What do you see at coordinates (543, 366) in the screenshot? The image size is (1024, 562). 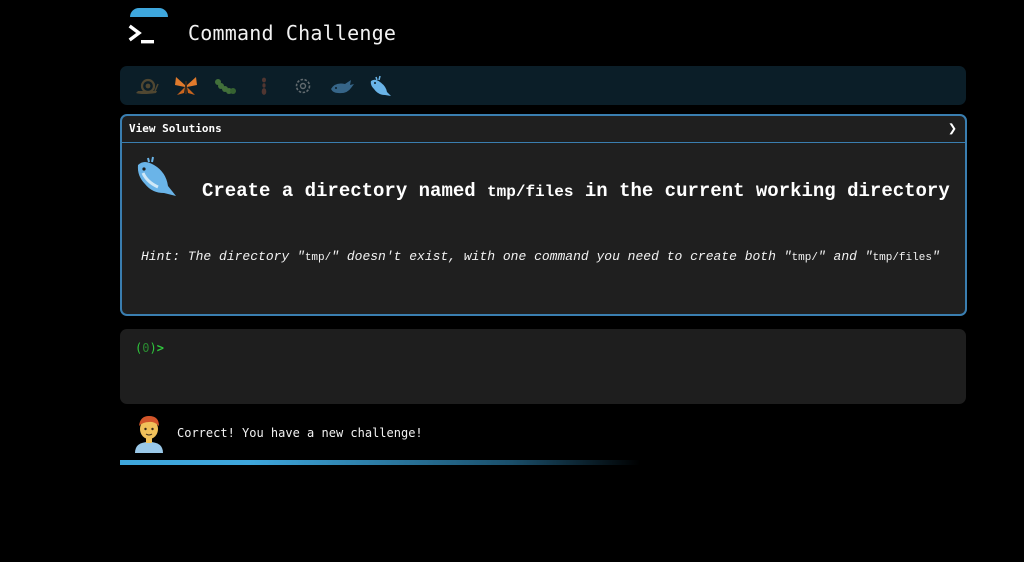 I see `terminal-input: (0)>` at bounding box center [543, 366].